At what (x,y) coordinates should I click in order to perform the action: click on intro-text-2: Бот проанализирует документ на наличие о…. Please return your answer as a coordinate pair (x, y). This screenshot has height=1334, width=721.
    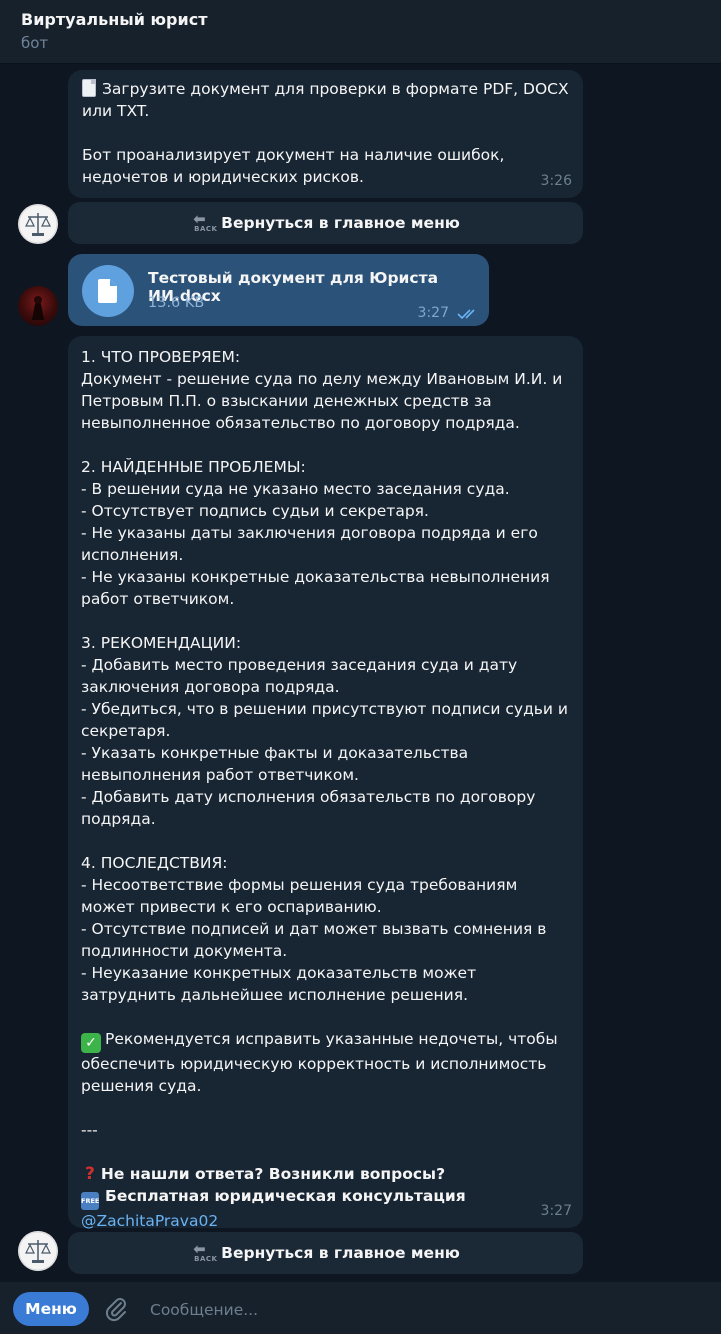
    Looking at the image, I should click on (296, 166).